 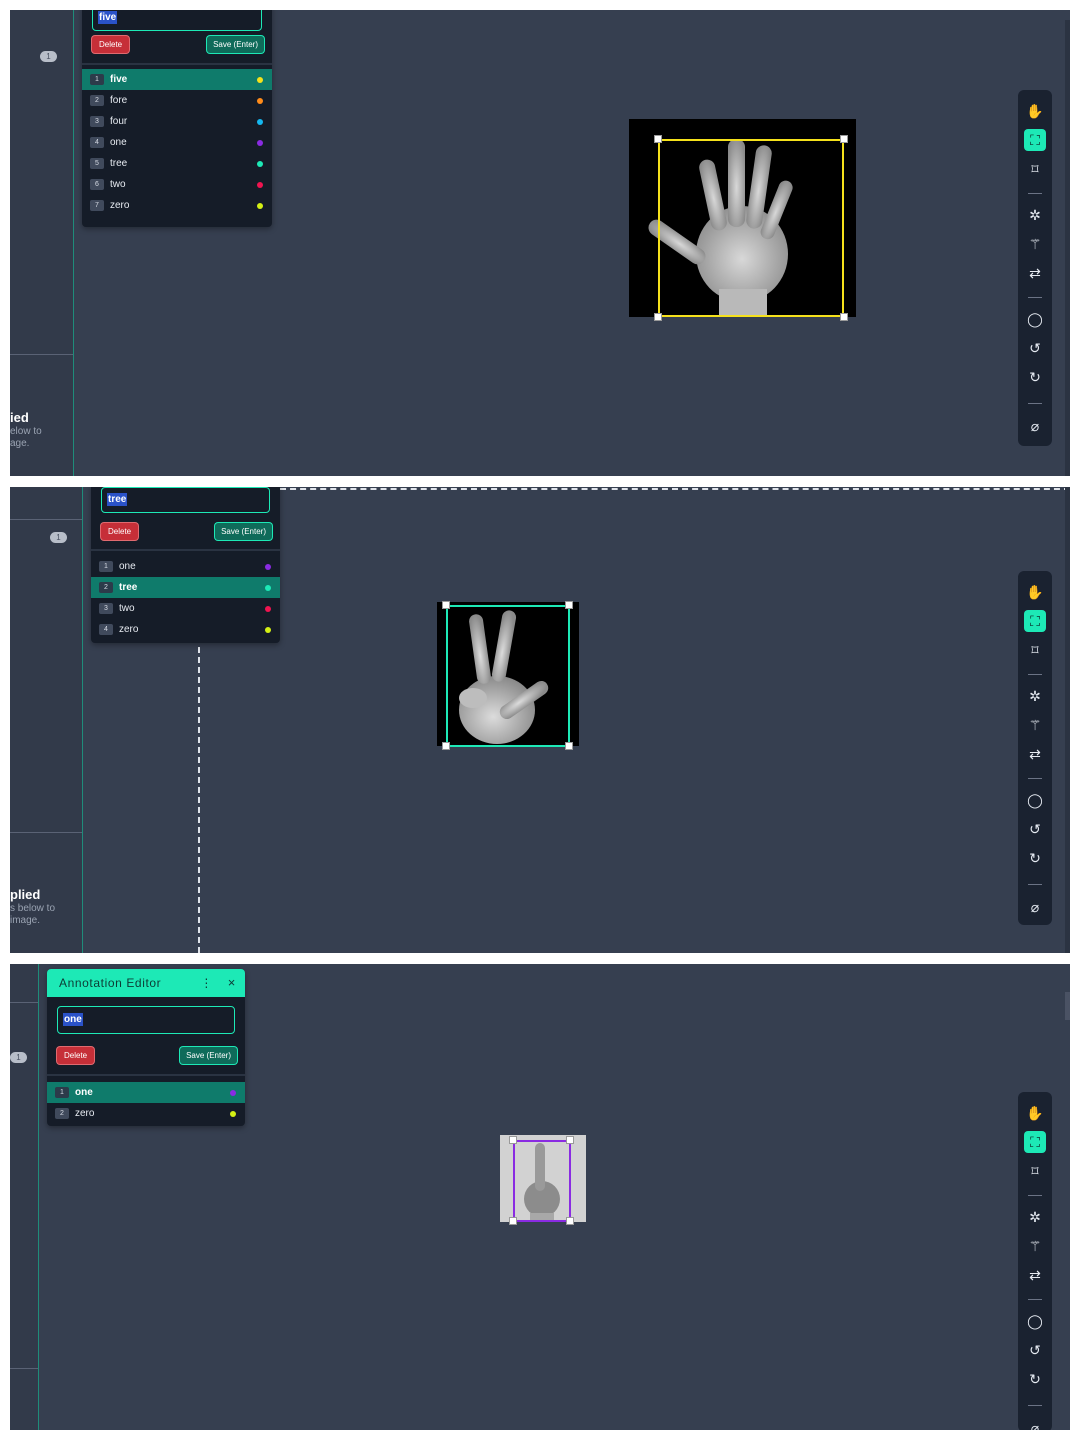 What do you see at coordinates (146, 983) in the screenshot?
I see `editor-header: Annotation Editor ⋮ ×` at bounding box center [146, 983].